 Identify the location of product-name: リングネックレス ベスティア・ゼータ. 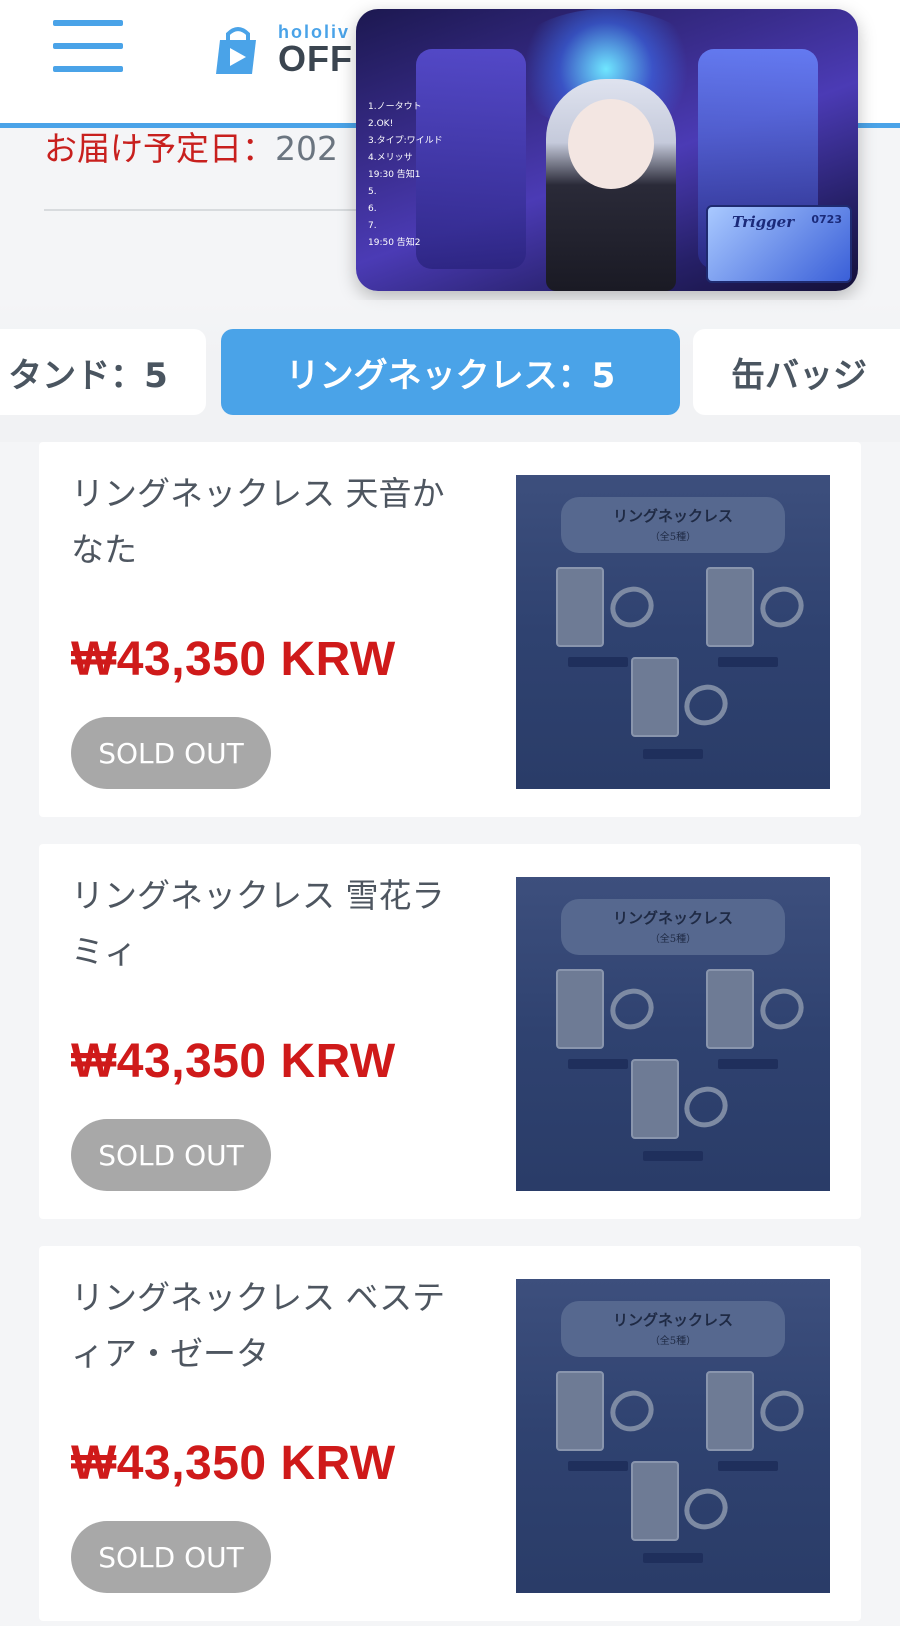
(271, 1326).